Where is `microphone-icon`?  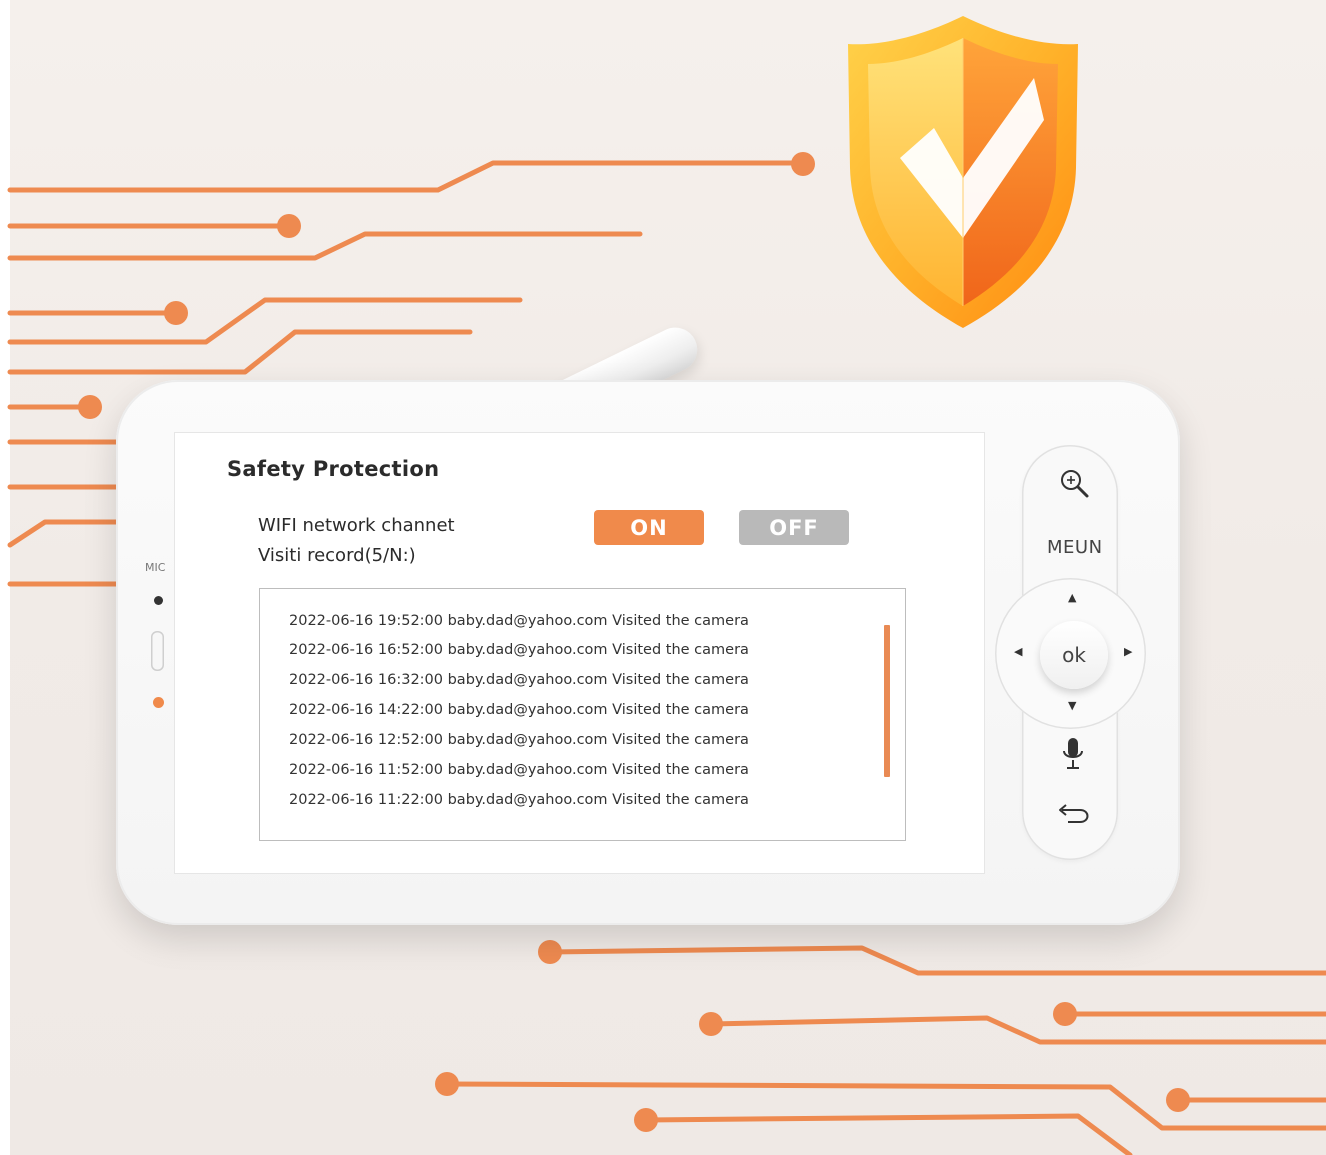
microphone-icon is located at coordinates (1073, 754).